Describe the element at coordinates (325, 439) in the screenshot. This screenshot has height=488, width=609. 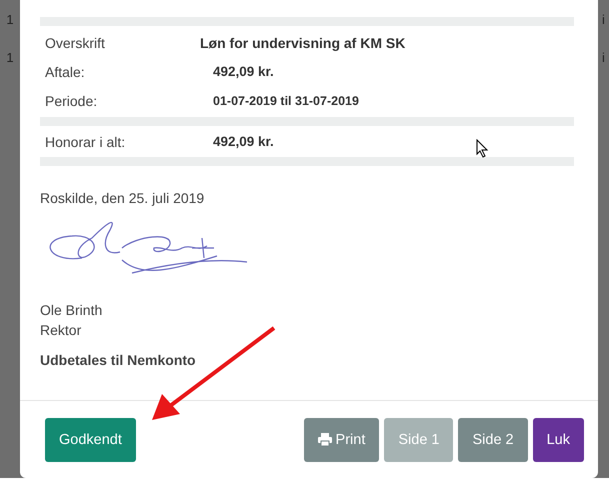
I see `printer-icon` at that location.